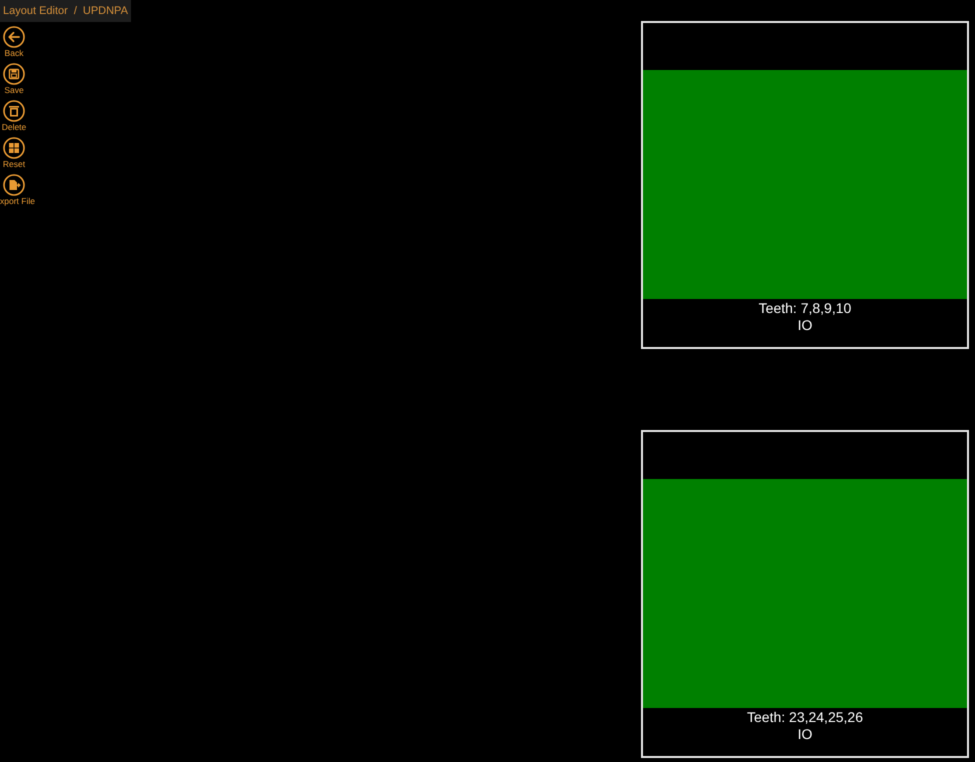 Image resolution: width=975 pixels, height=762 pixels. I want to click on breadcrumb-link: Layout Editor, so click(35, 11).